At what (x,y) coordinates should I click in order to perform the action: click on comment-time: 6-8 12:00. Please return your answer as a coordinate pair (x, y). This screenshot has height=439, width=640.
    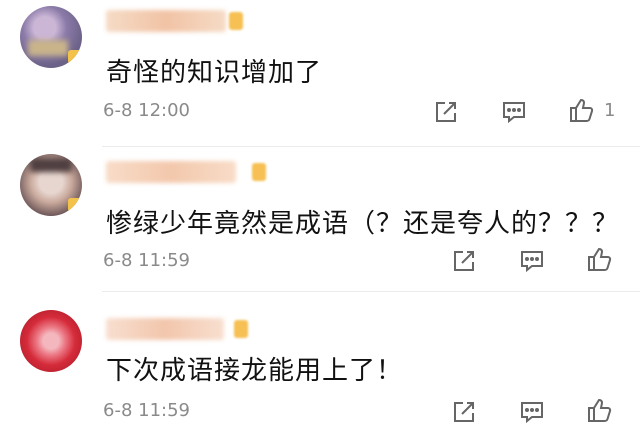
    Looking at the image, I should click on (146, 110).